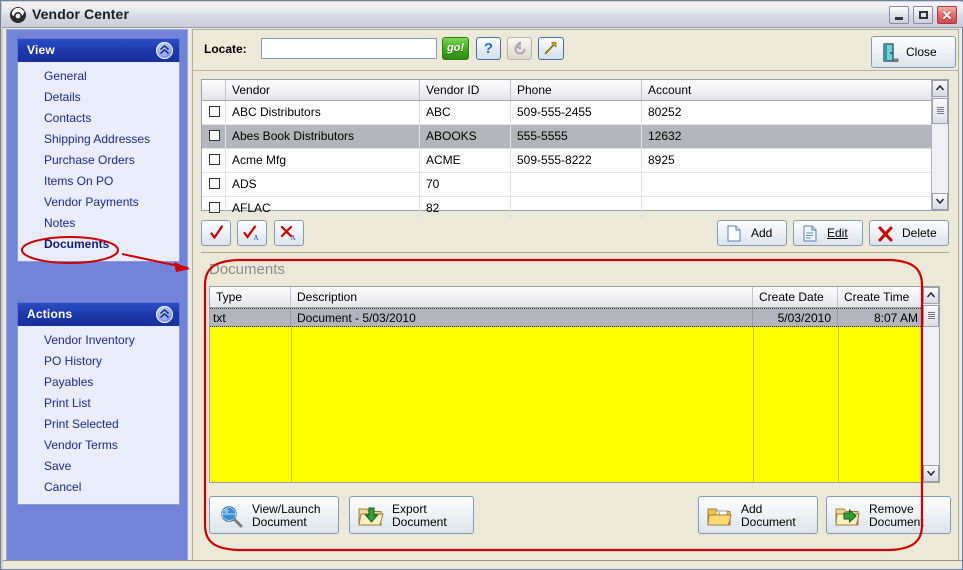 The image size is (963, 570). I want to click on check-button, so click(216, 233).